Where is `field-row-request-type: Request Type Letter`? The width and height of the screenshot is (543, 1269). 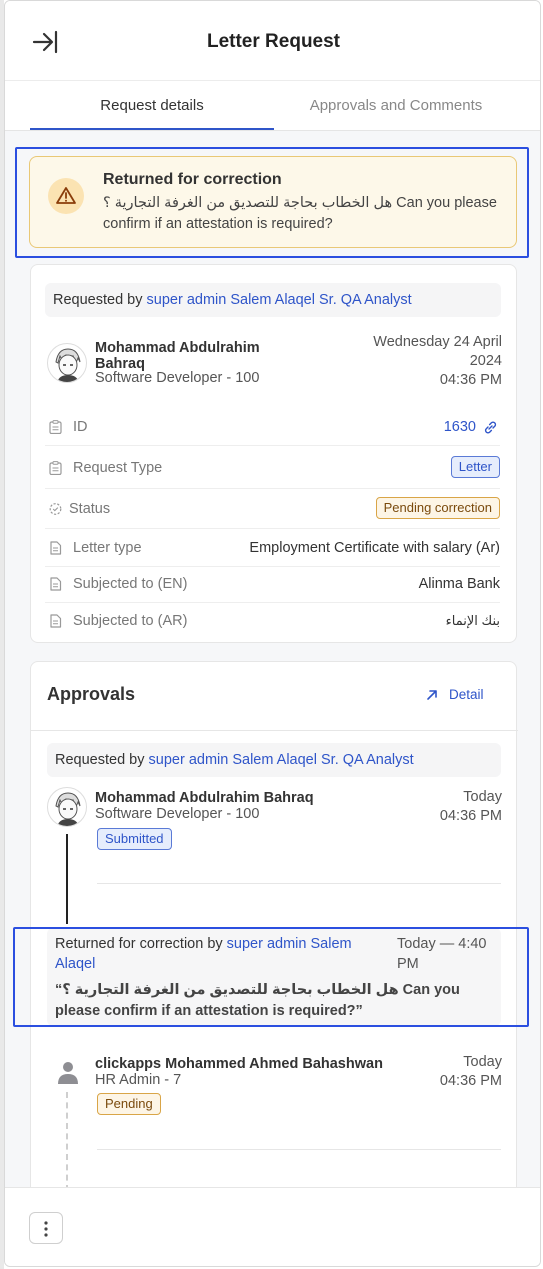 field-row-request-type: Request Type Letter is located at coordinates (272, 468).